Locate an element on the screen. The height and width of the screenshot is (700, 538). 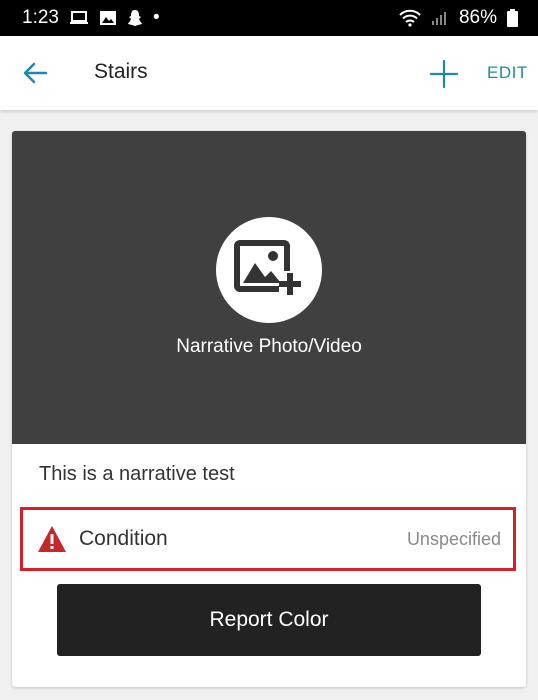
condition-row: Condition Unspecified is located at coordinates (268, 539).